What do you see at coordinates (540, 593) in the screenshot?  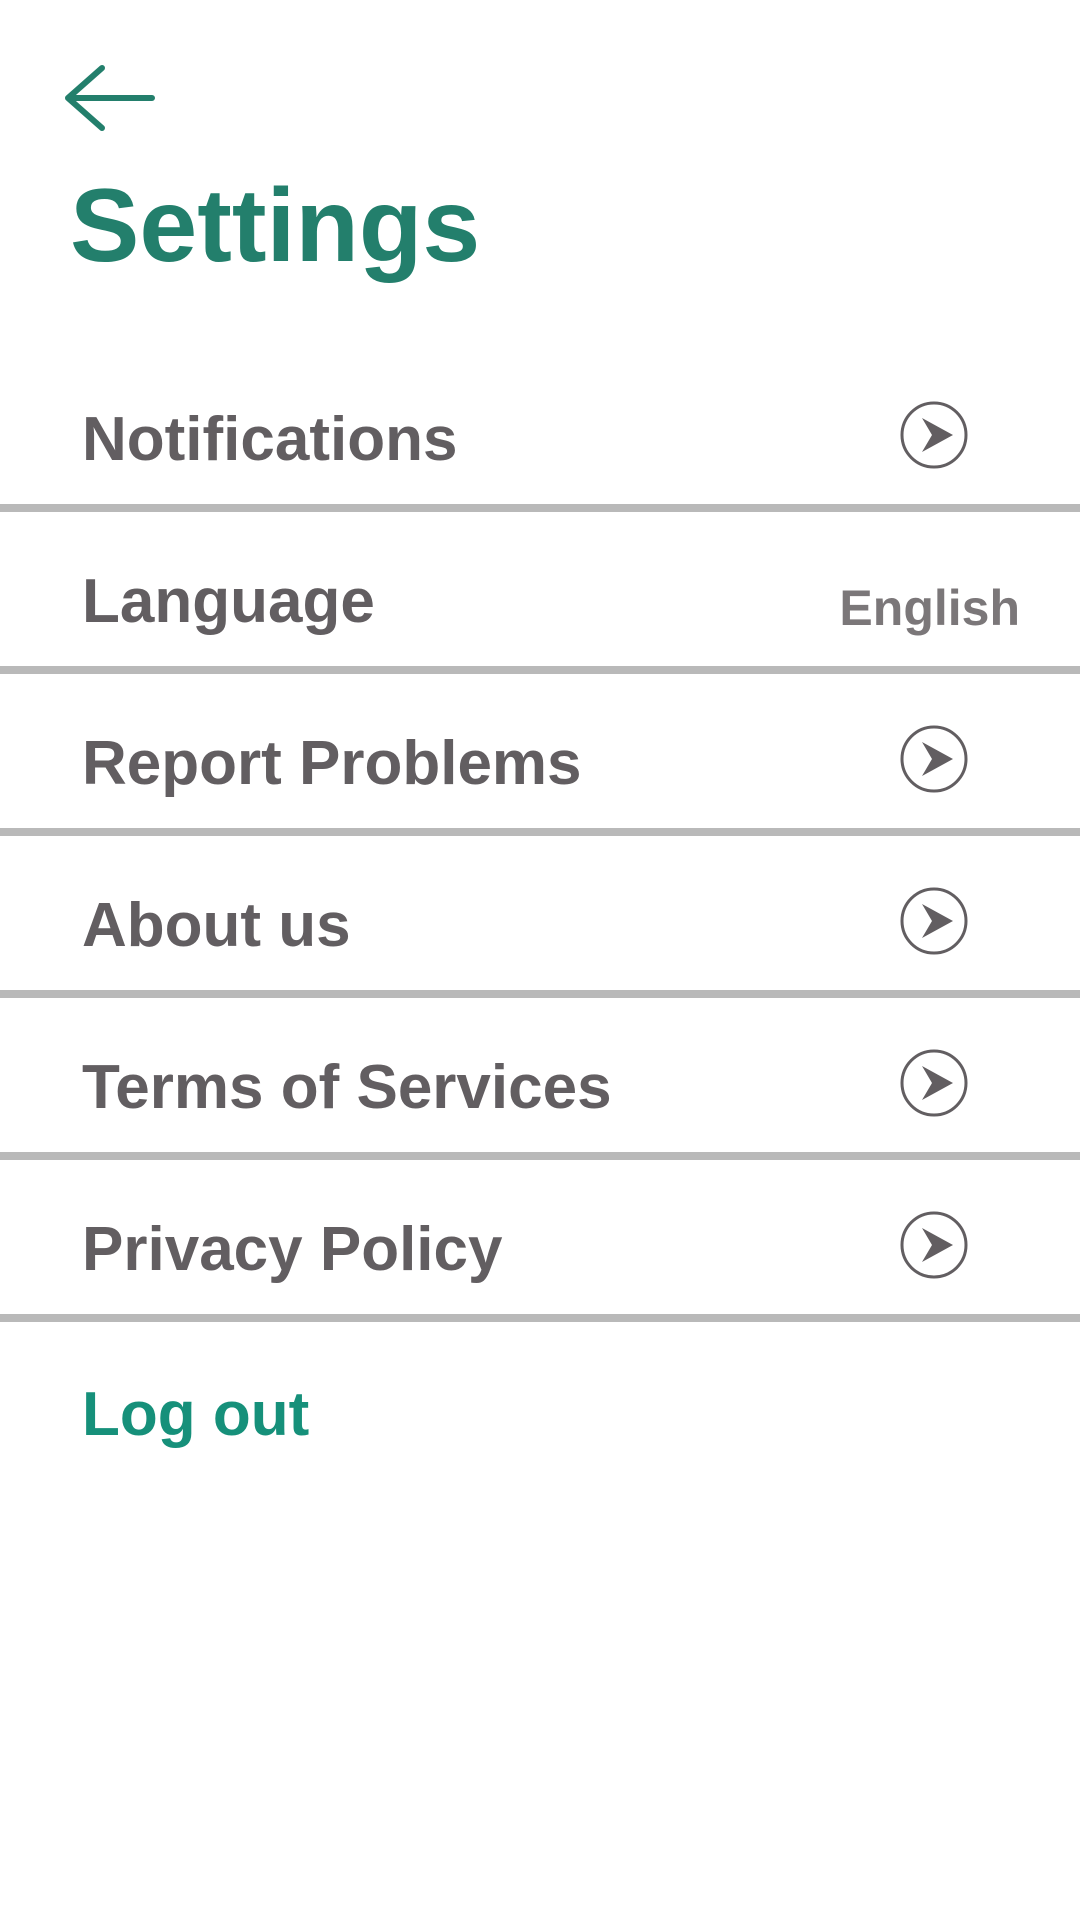 I see `settings-item-language: Language English` at bounding box center [540, 593].